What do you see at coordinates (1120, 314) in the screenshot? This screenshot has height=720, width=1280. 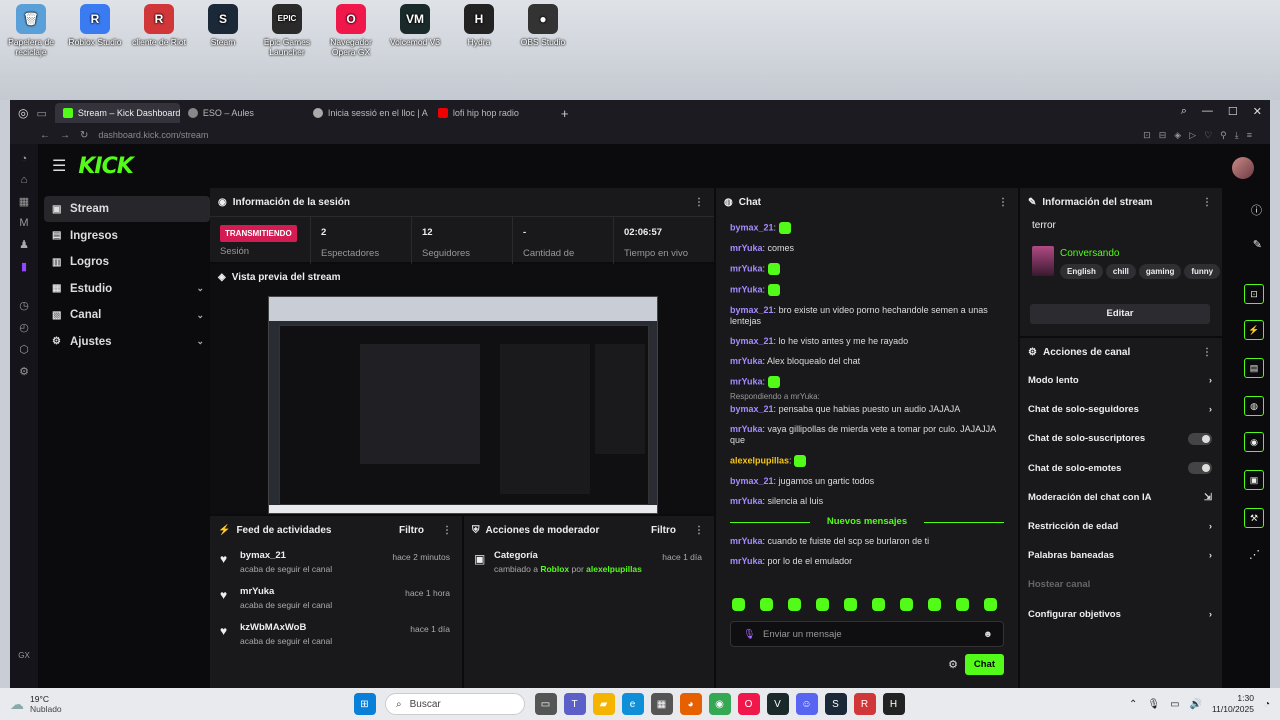 I see `edit-button: Editar` at bounding box center [1120, 314].